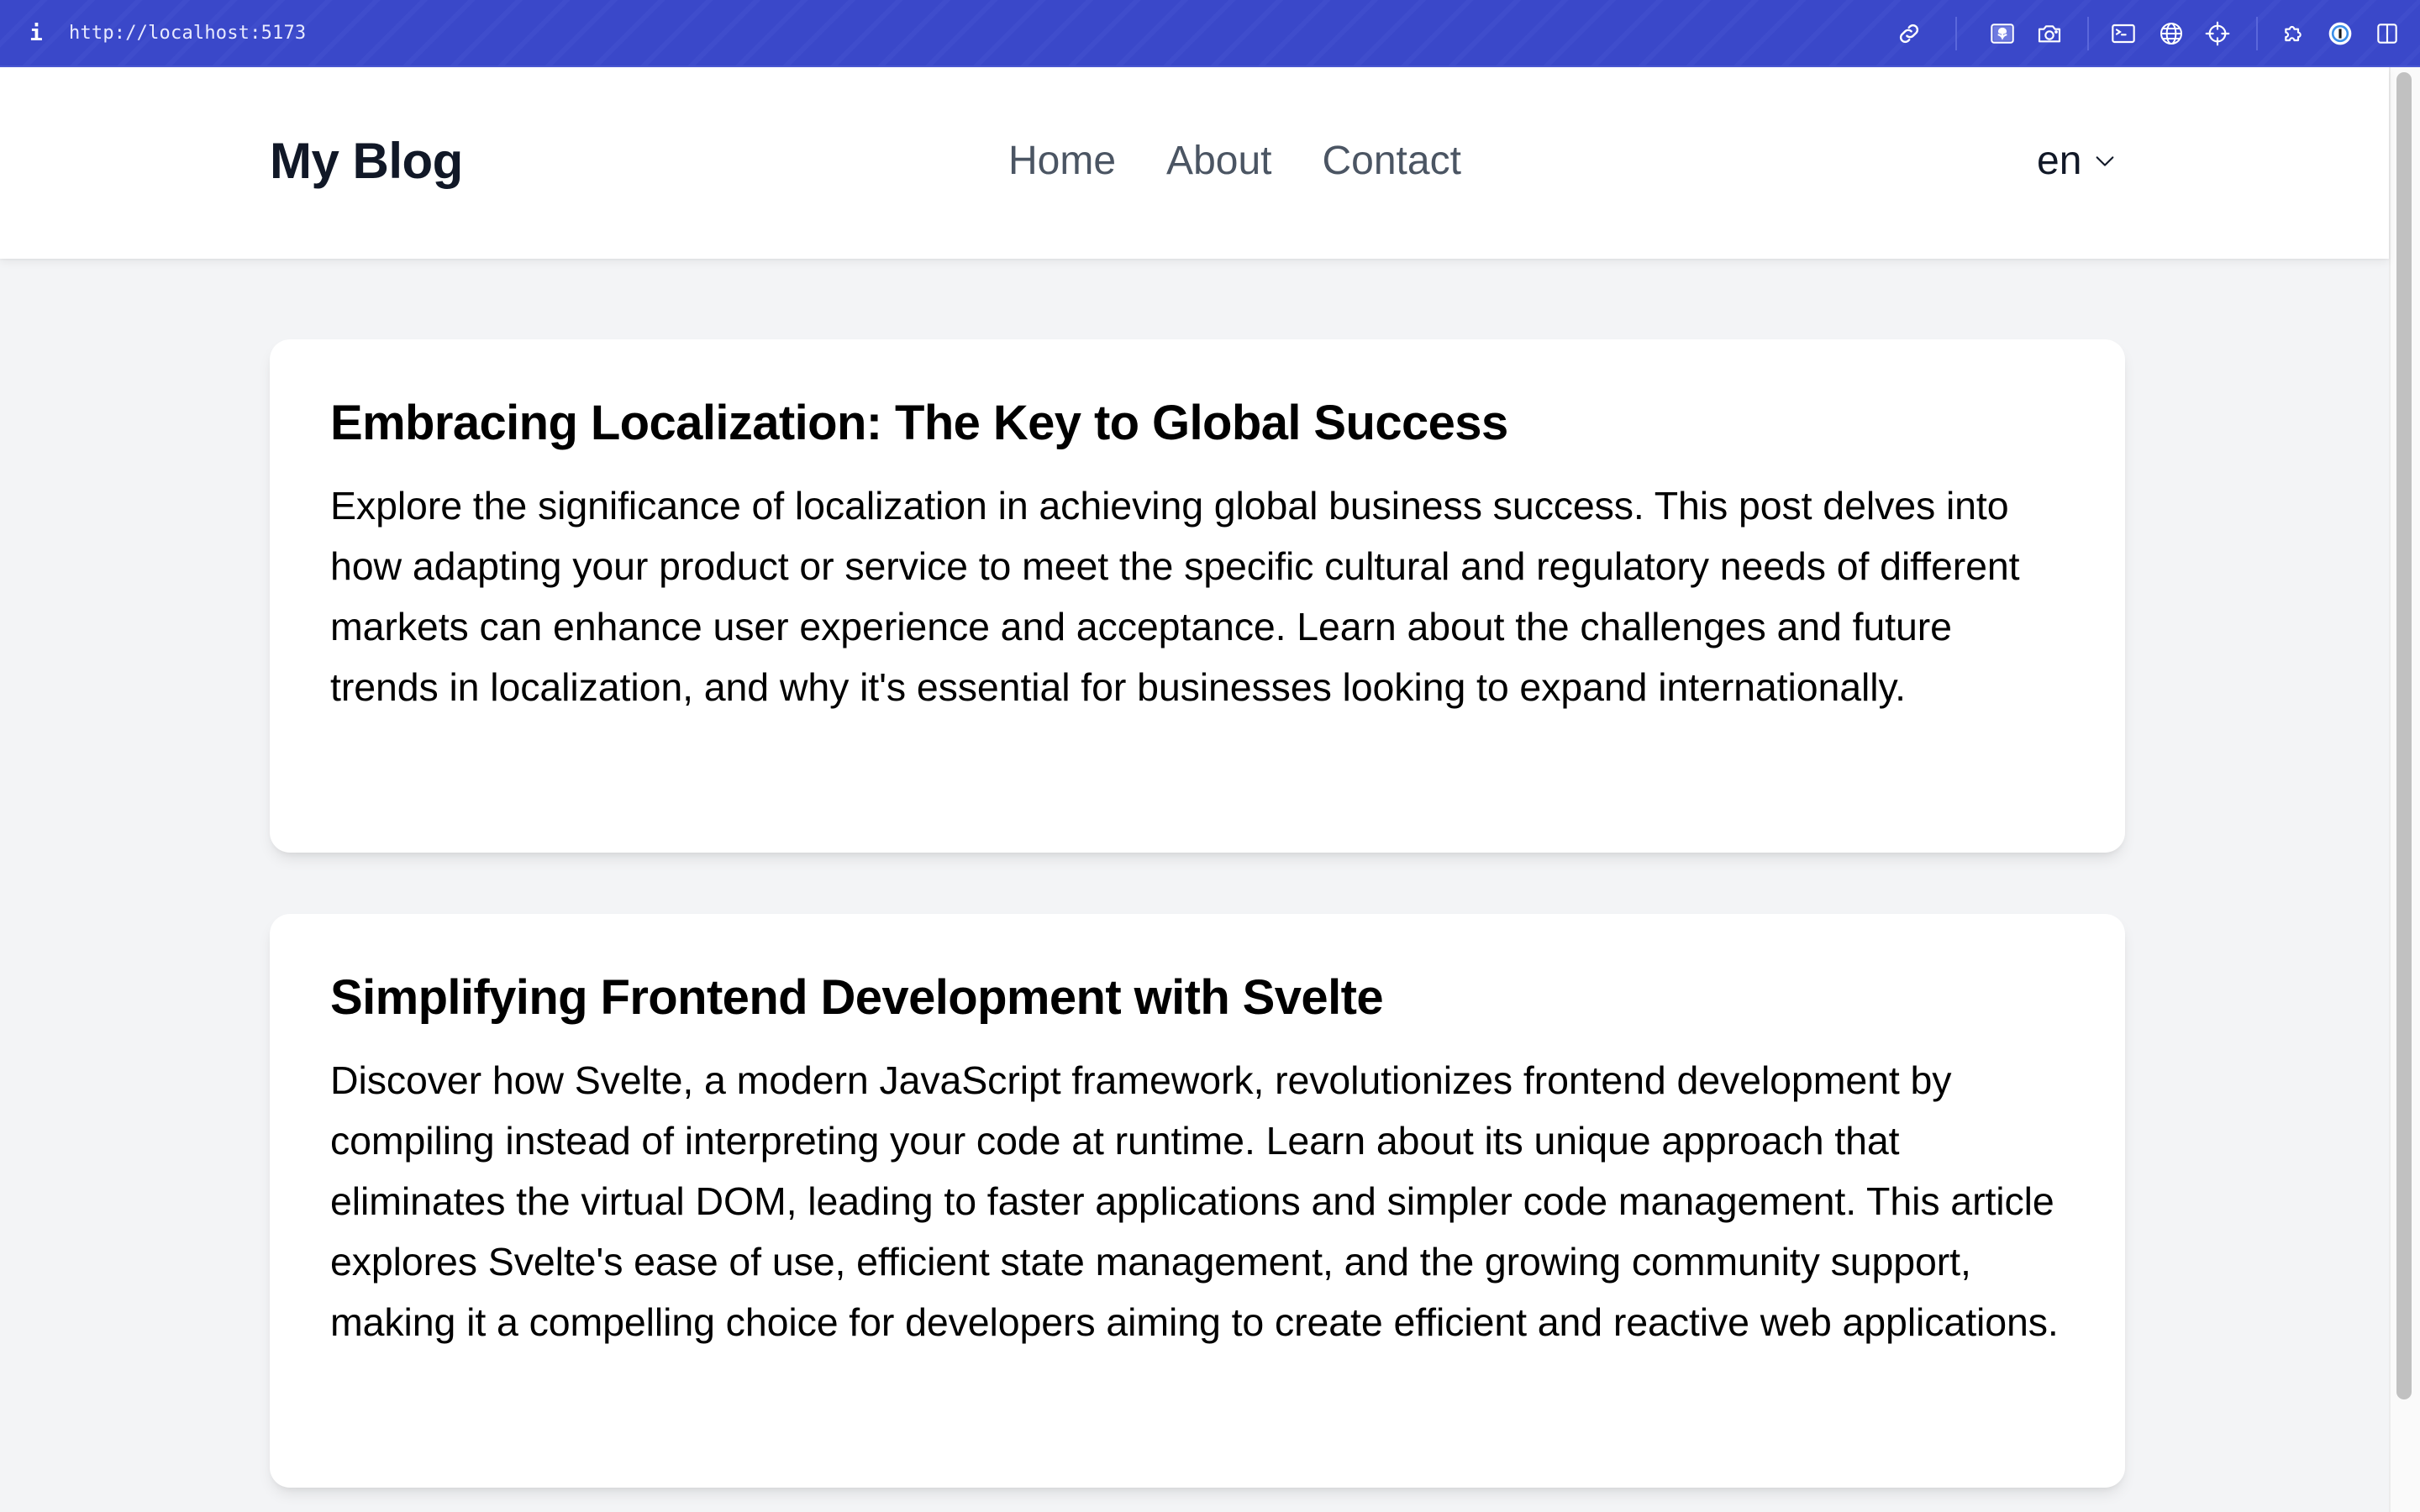  I want to click on image-placeholder-icon, so click(2002, 33).